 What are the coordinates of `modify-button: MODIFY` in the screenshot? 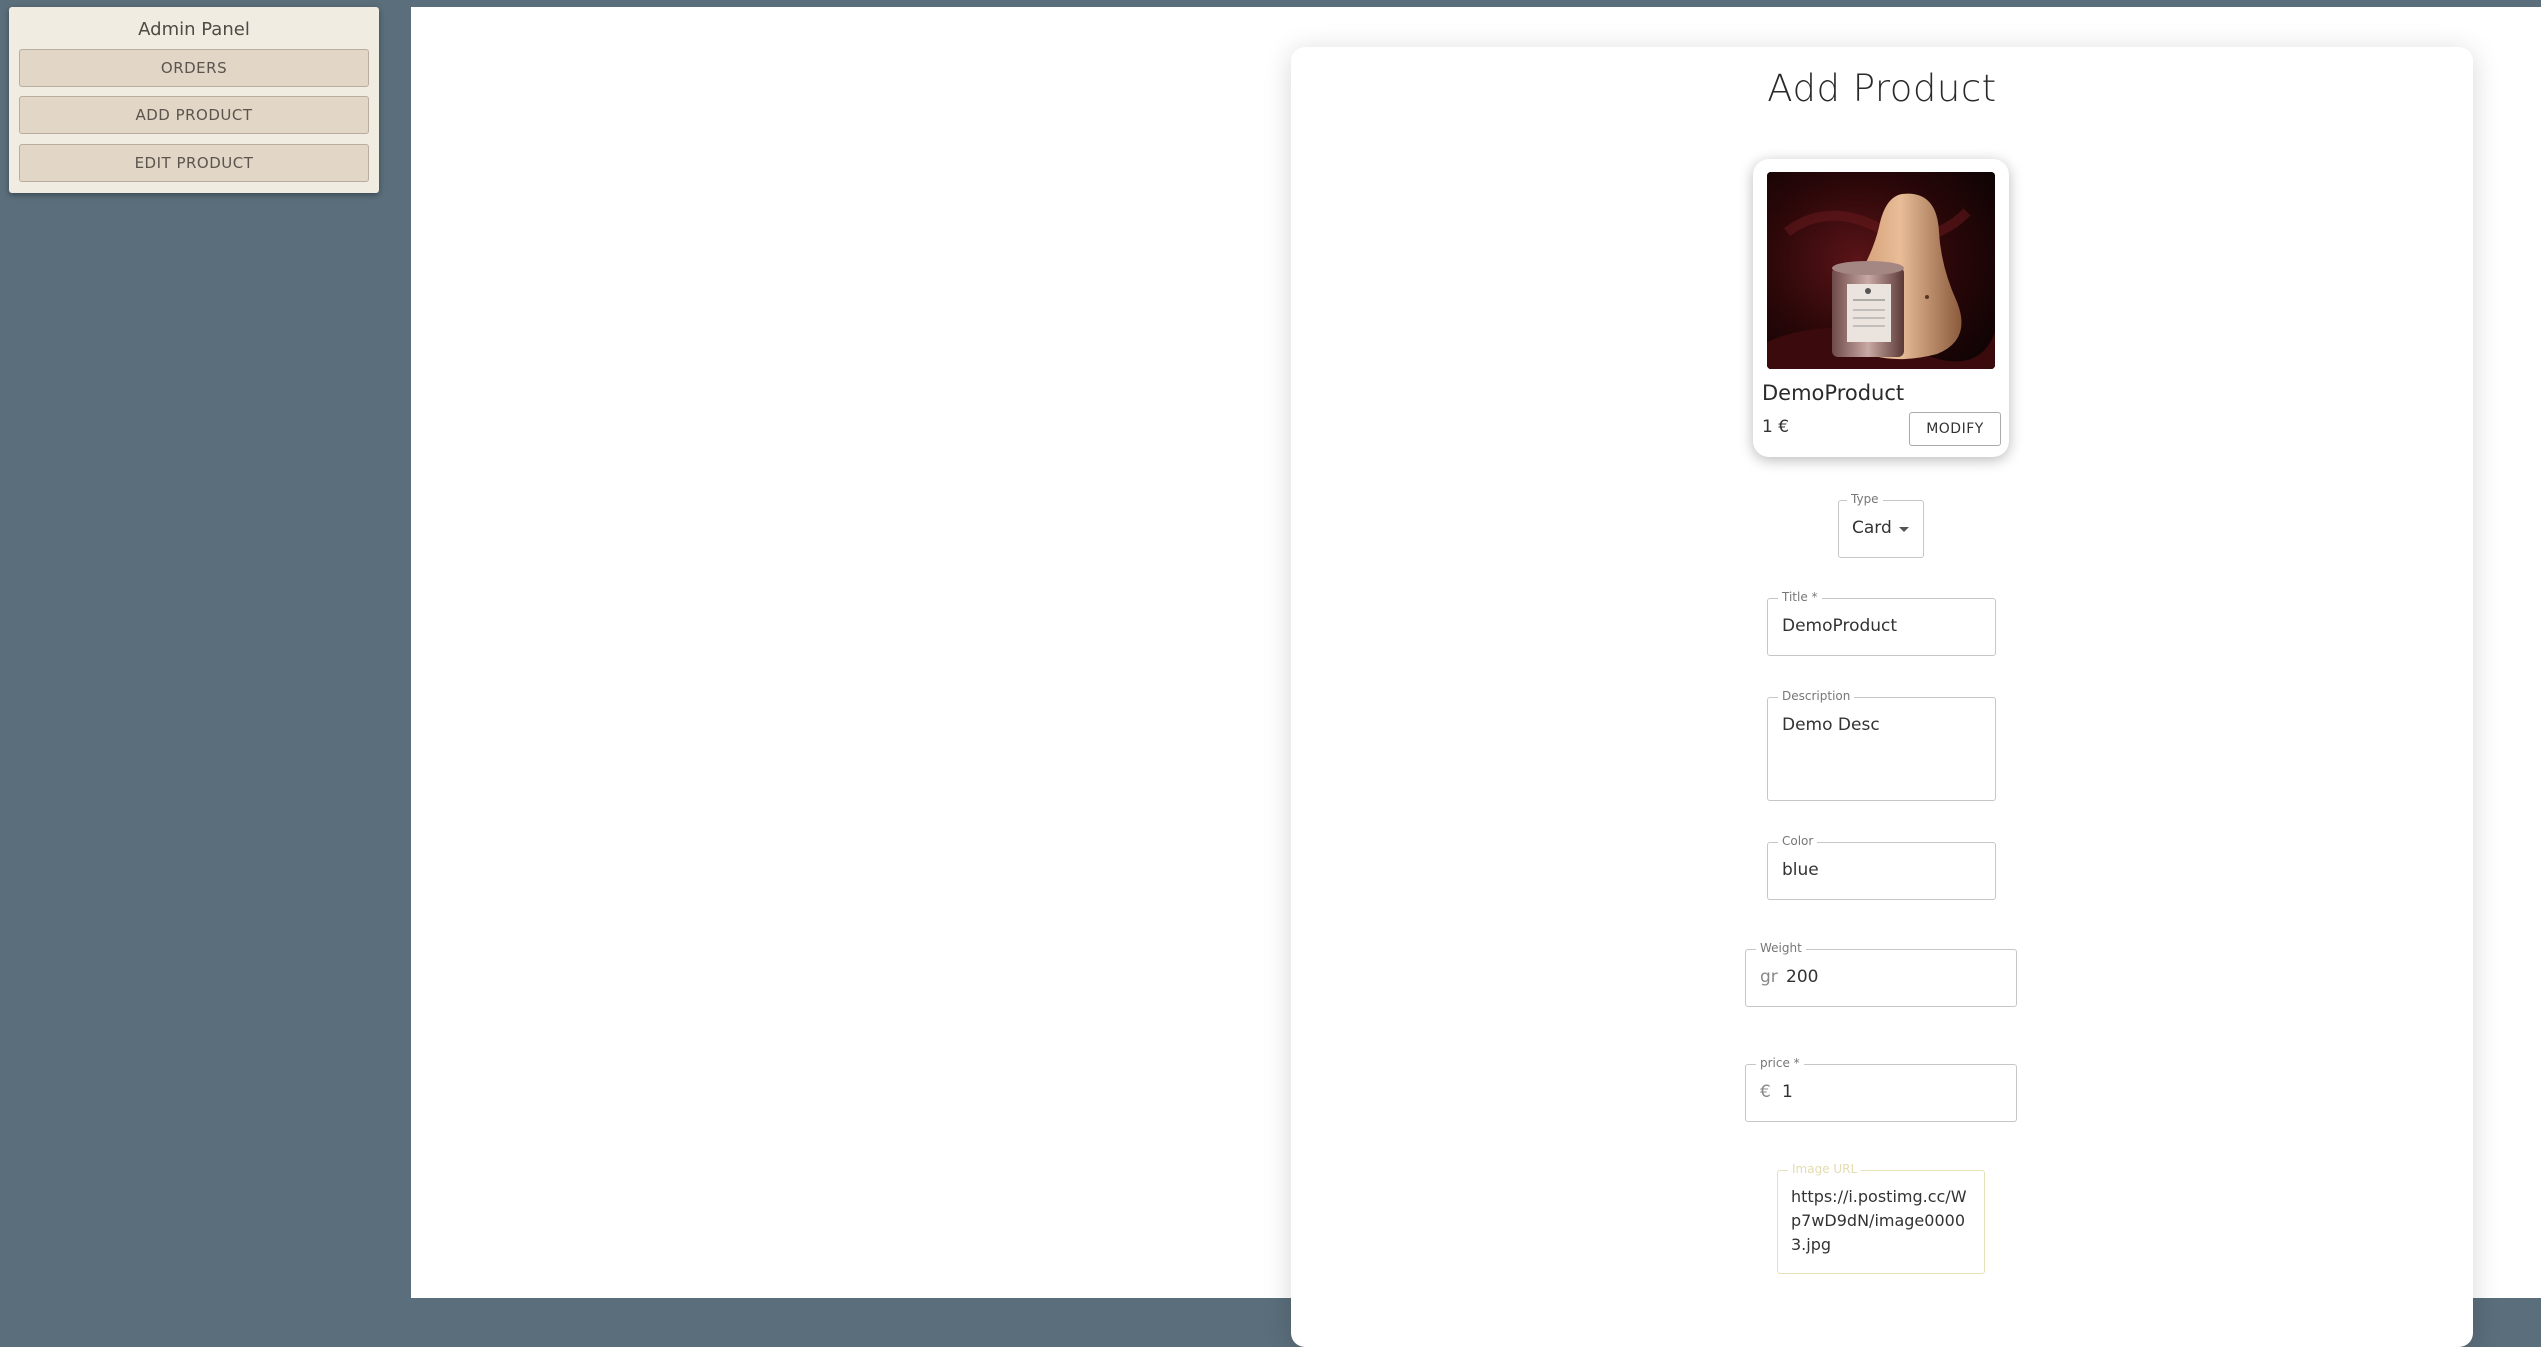 It's located at (1955, 429).